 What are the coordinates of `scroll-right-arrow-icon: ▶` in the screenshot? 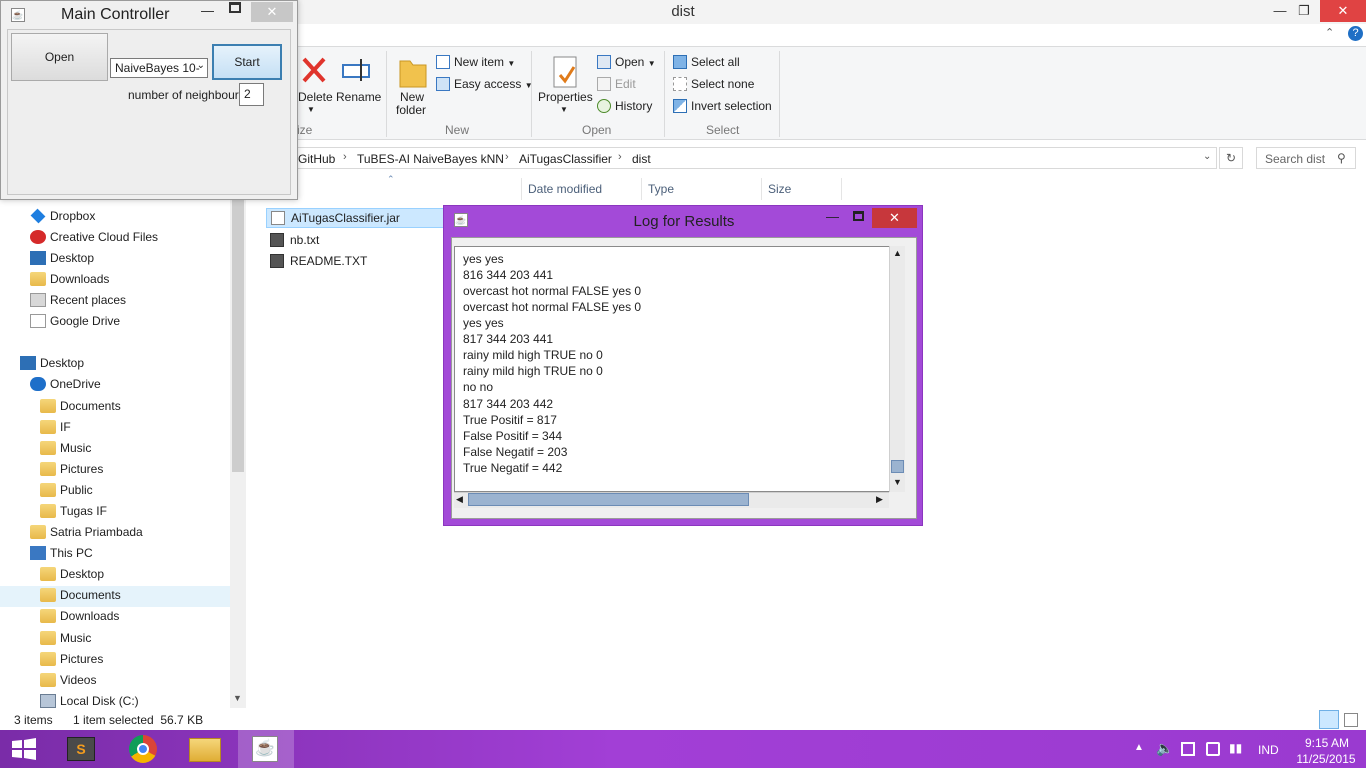 It's located at (879, 499).